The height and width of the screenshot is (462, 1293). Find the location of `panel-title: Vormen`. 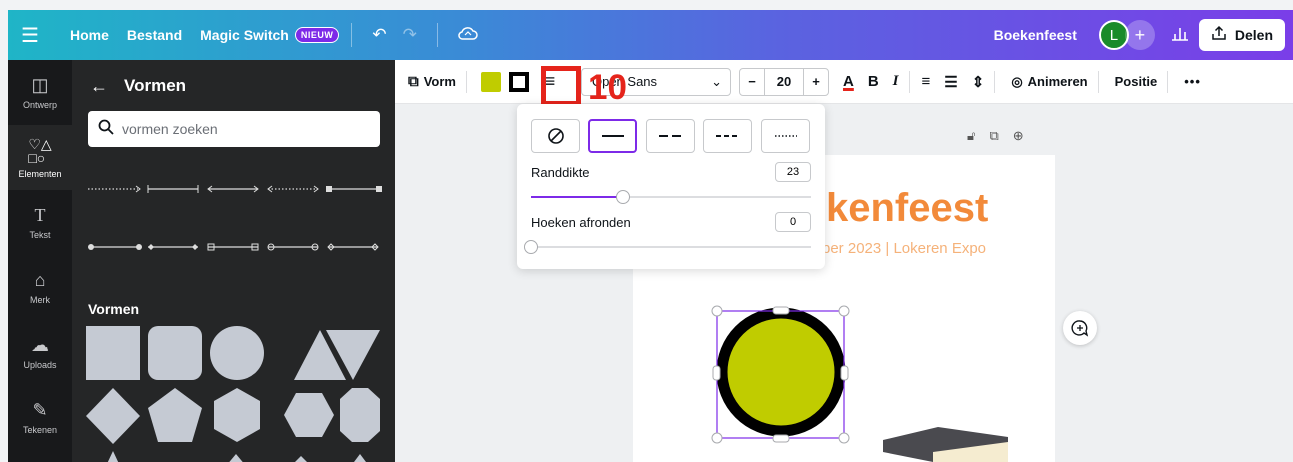

panel-title: Vormen is located at coordinates (155, 85).